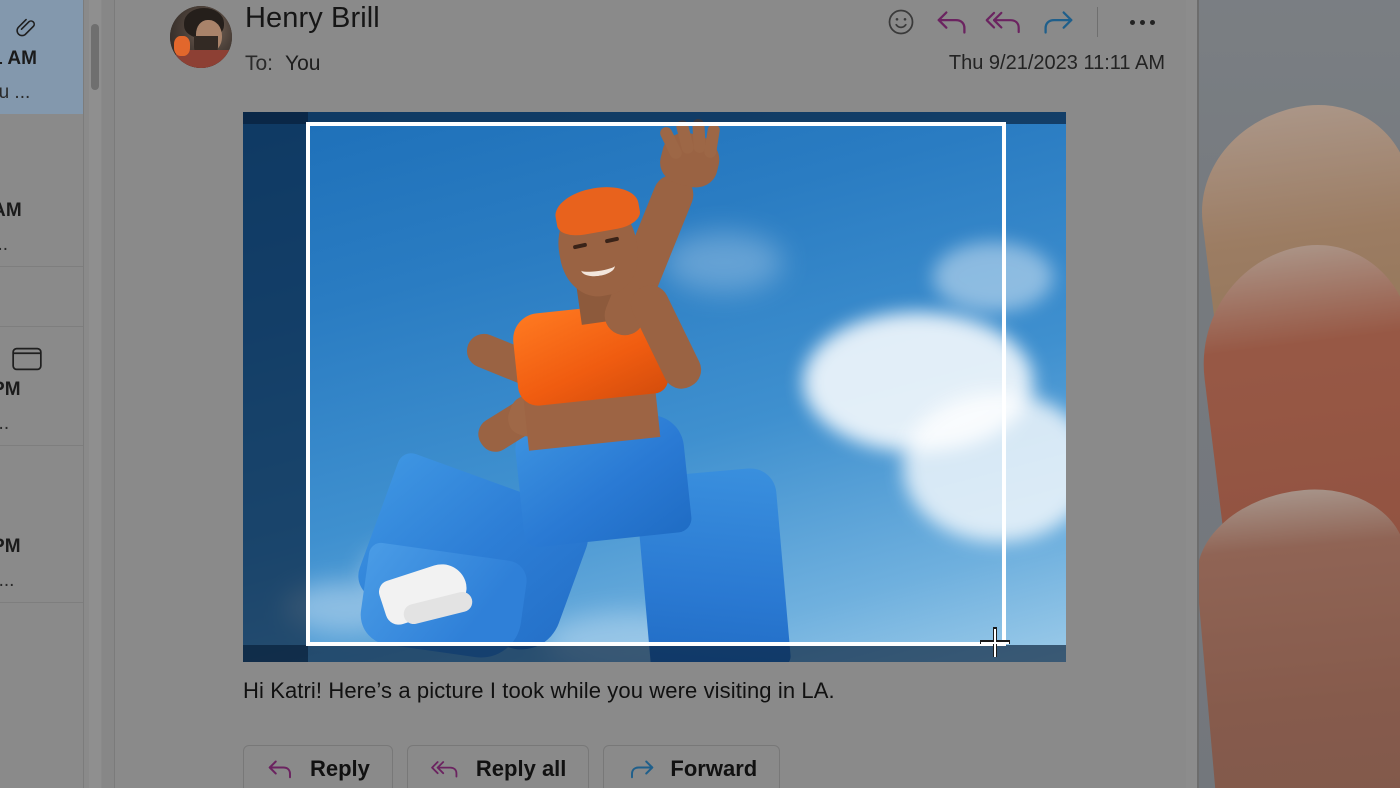  Describe the element at coordinates (282, 64) in the screenshot. I see `recipient-line: To: You` at that location.